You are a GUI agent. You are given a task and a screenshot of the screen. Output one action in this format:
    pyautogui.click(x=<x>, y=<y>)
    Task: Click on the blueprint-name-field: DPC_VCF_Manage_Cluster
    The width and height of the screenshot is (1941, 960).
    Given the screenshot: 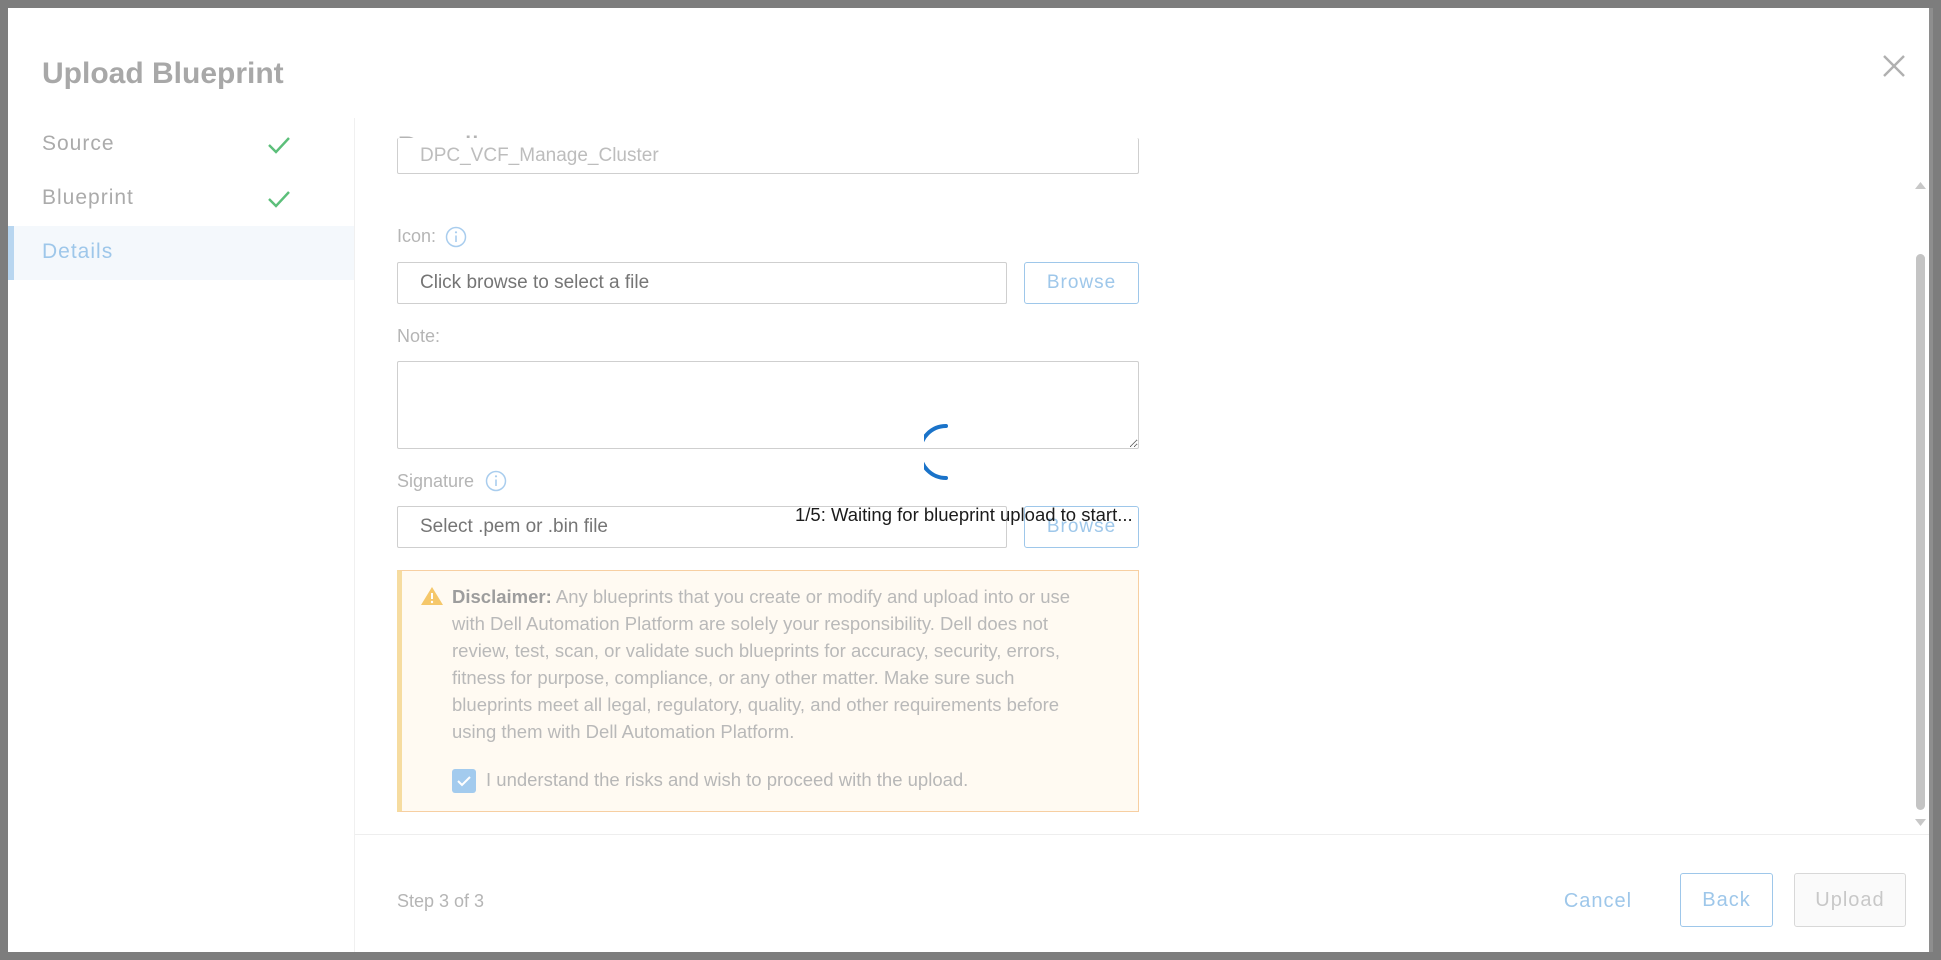 What is the action you would take?
    pyautogui.click(x=768, y=156)
    